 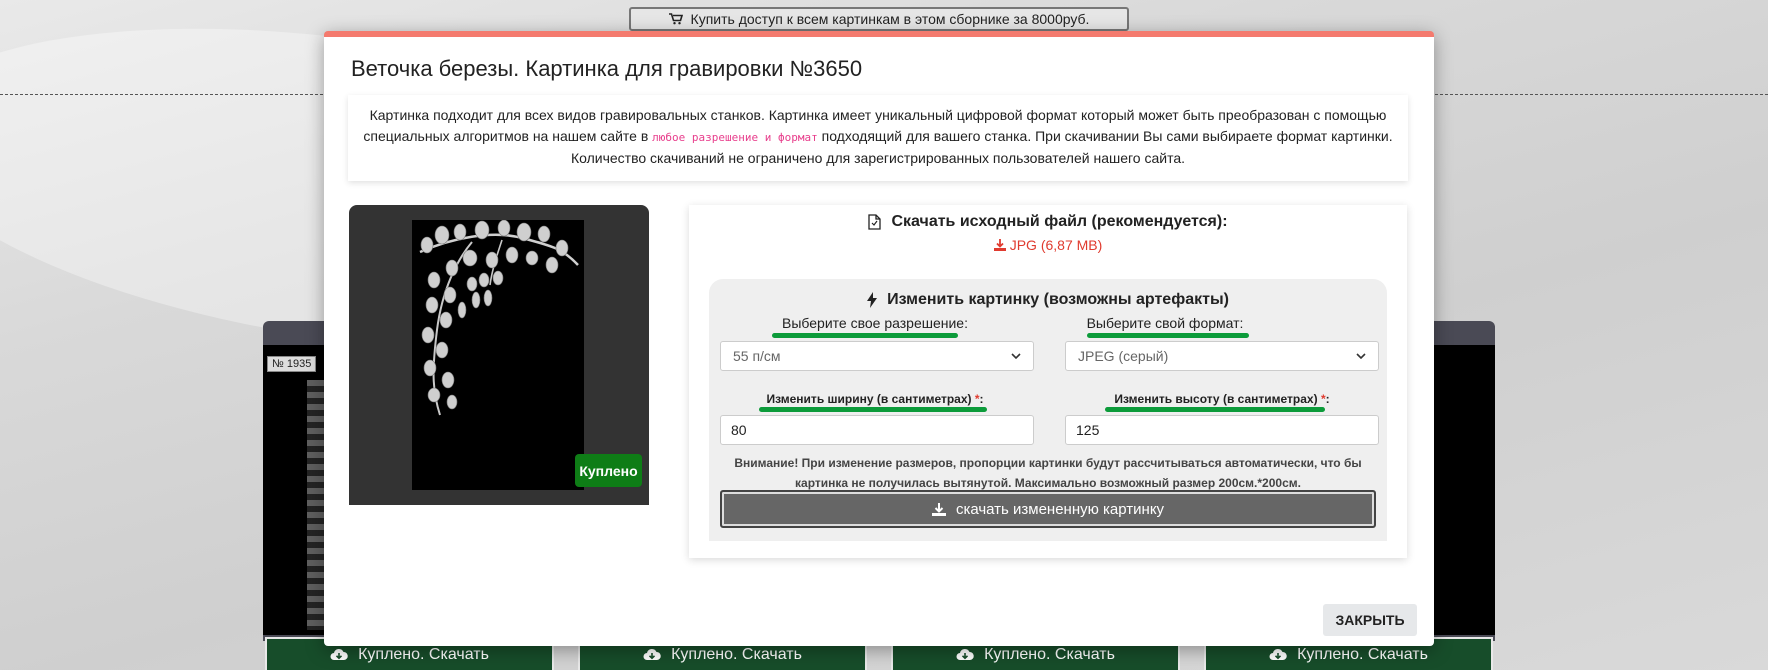 What do you see at coordinates (873, 409) in the screenshot?
I see `width-label-underline` at bounding box center [873, 409].